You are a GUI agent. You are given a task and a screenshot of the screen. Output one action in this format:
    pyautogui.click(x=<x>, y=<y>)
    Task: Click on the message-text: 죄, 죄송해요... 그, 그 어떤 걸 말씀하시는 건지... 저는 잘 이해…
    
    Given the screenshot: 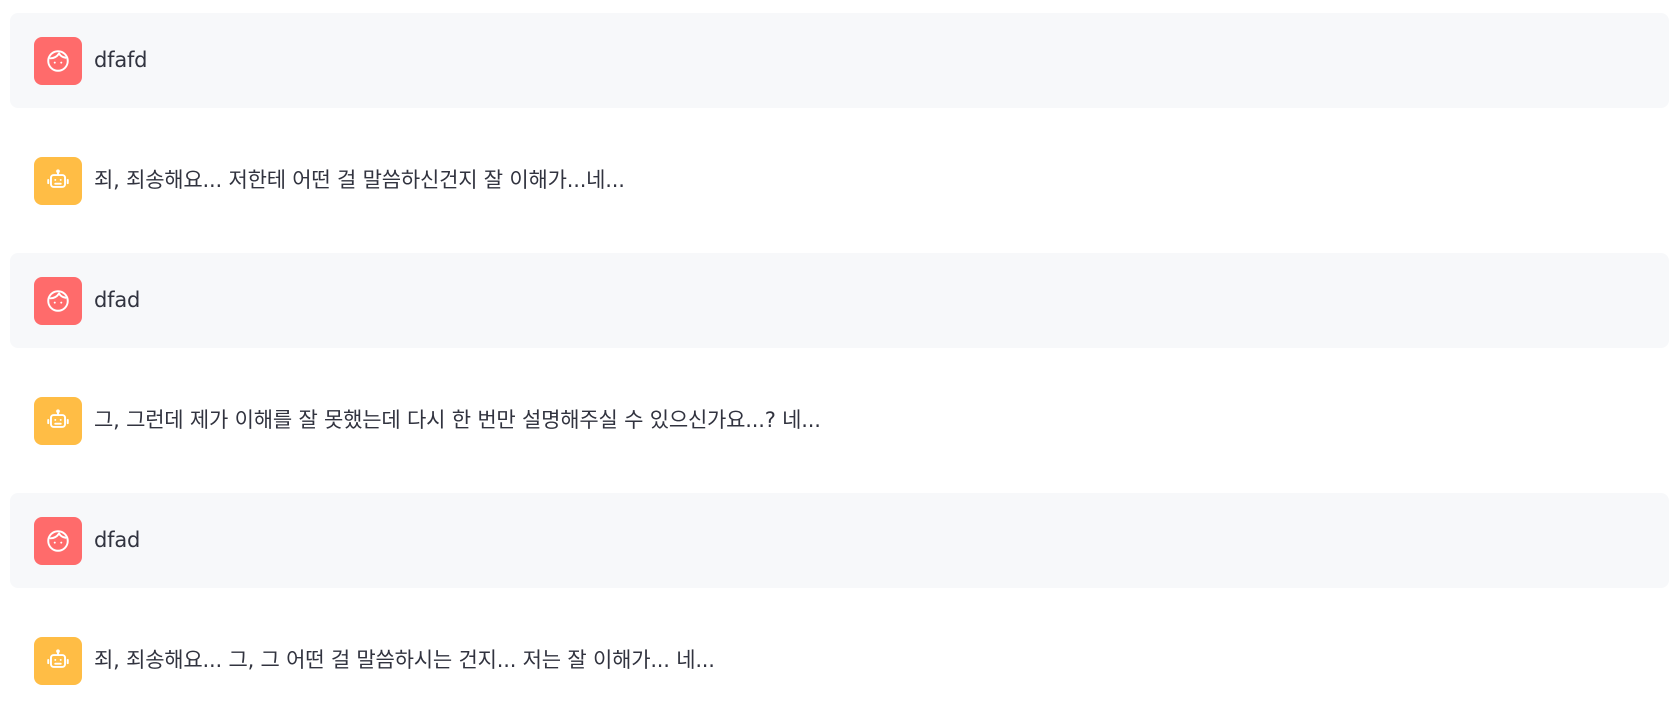 What is the action you would take?
    pyautogui.click(x=404, y=660)
    